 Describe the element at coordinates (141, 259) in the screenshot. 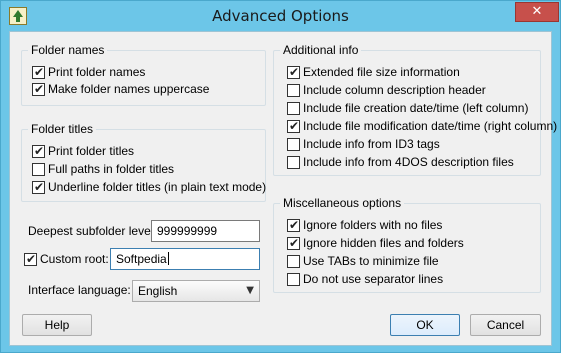

I see `custom-root-value: Softpedia` at that location.